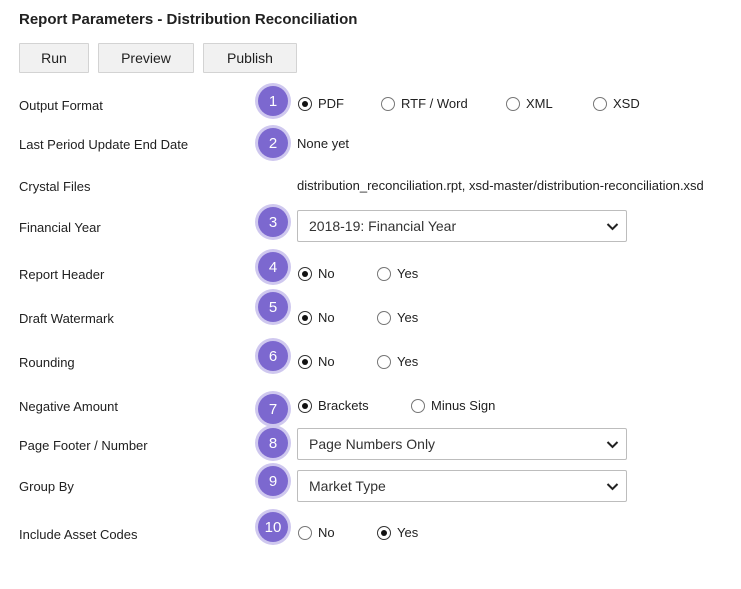  Describe the element at coordinates (273, 143) in the screenshot. I see `step-badge-2: 2` at that location.